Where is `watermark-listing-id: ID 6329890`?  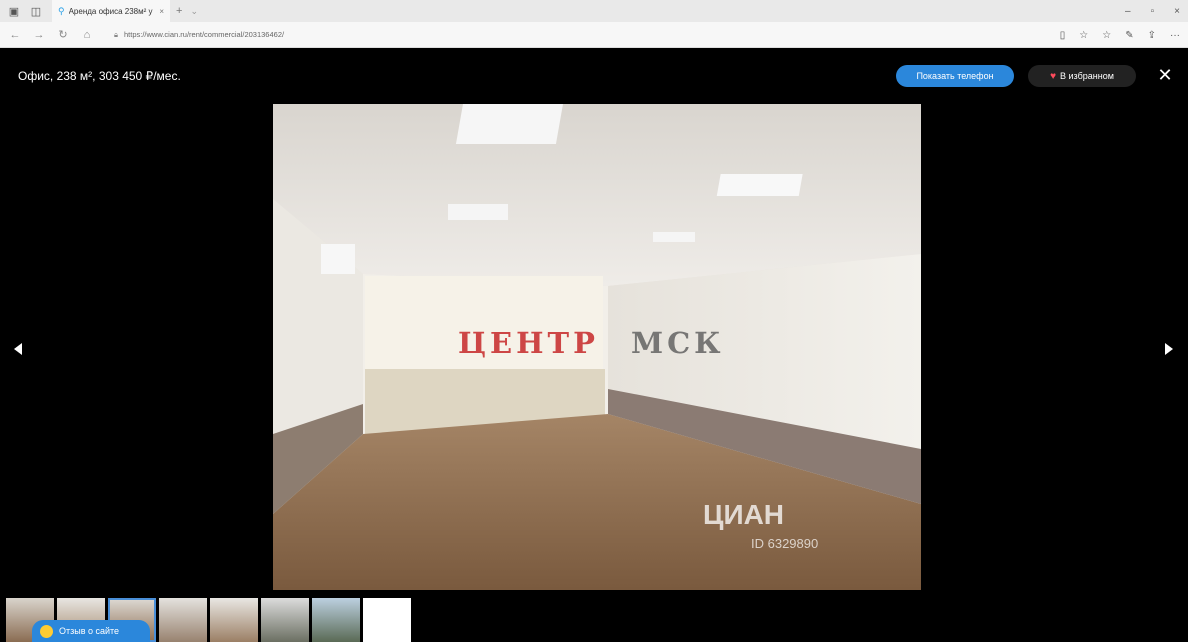 watermark-listing-id: ID 6329890 is located at coordinates (785, 543).